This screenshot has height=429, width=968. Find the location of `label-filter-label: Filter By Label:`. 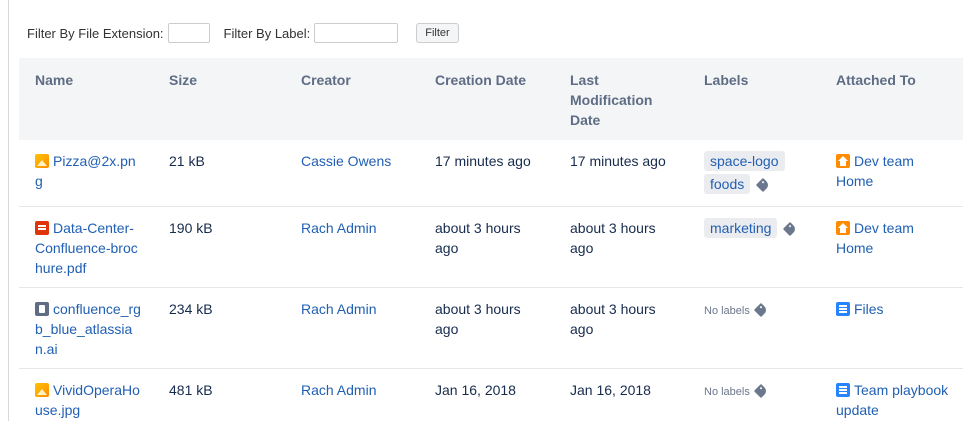

label-filter-label: Filter By Label: is located at coordinates (267, 33).